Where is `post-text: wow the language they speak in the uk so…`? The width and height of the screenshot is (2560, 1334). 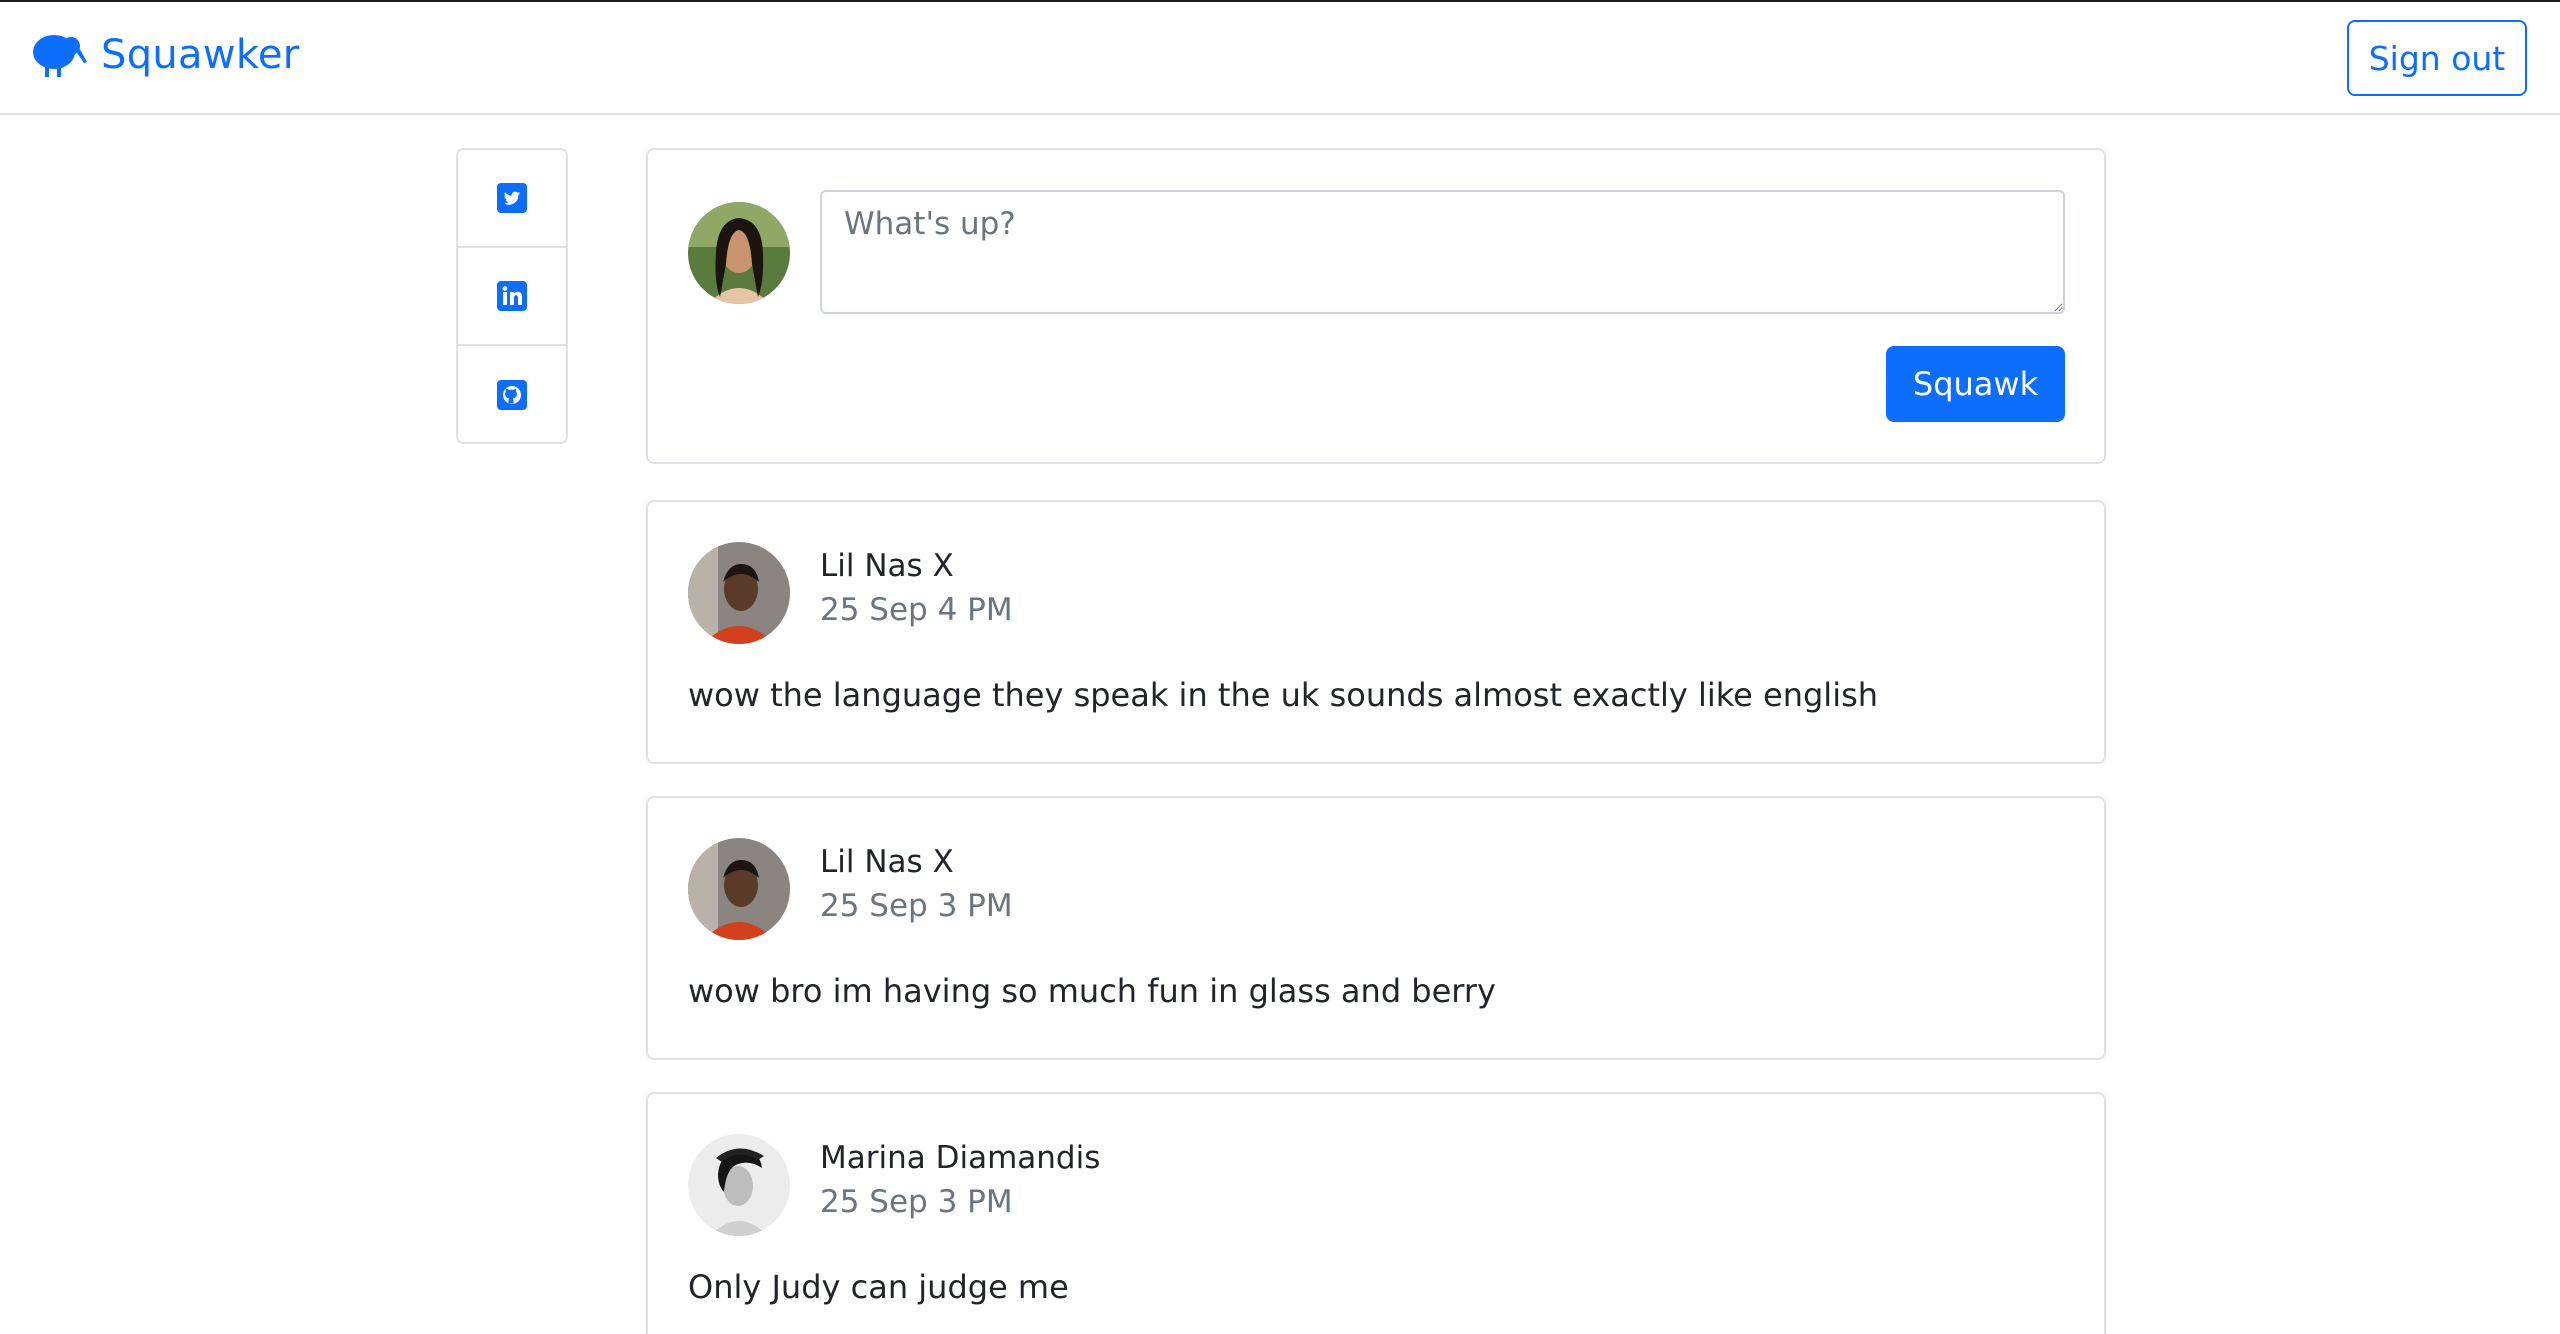
post-text: wow the language they speak in the uk so… is located at coordinates (1283, 695).